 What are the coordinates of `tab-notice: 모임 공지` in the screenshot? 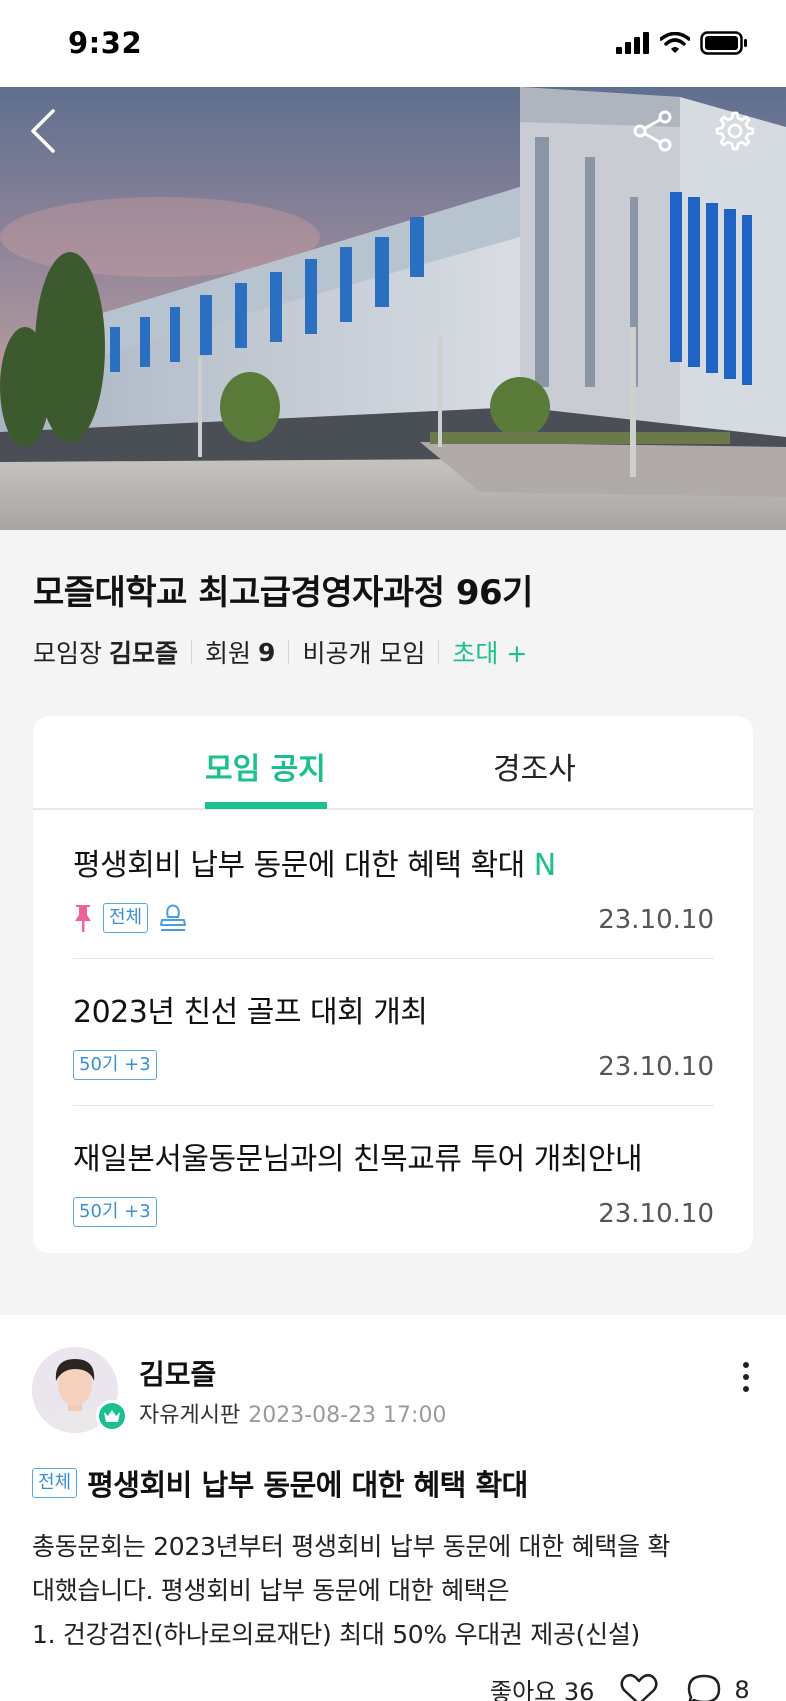 It's located at (265, 766).